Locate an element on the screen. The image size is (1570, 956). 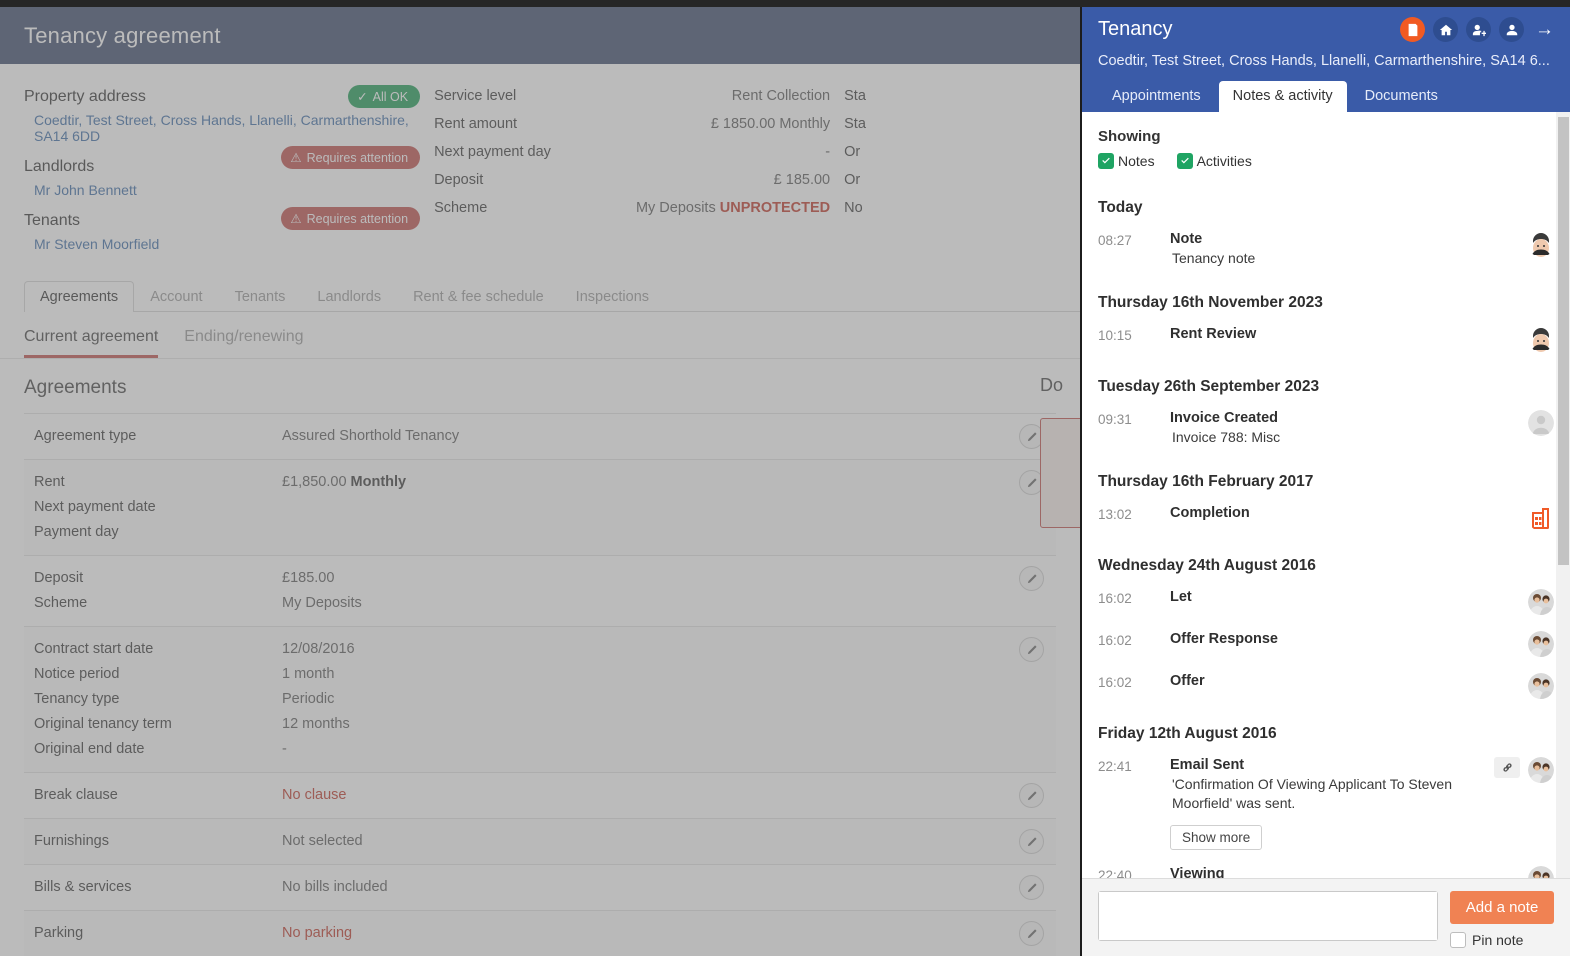
day-heading: Thursday 16th November 2023 is located at coordinates (1210, 302).